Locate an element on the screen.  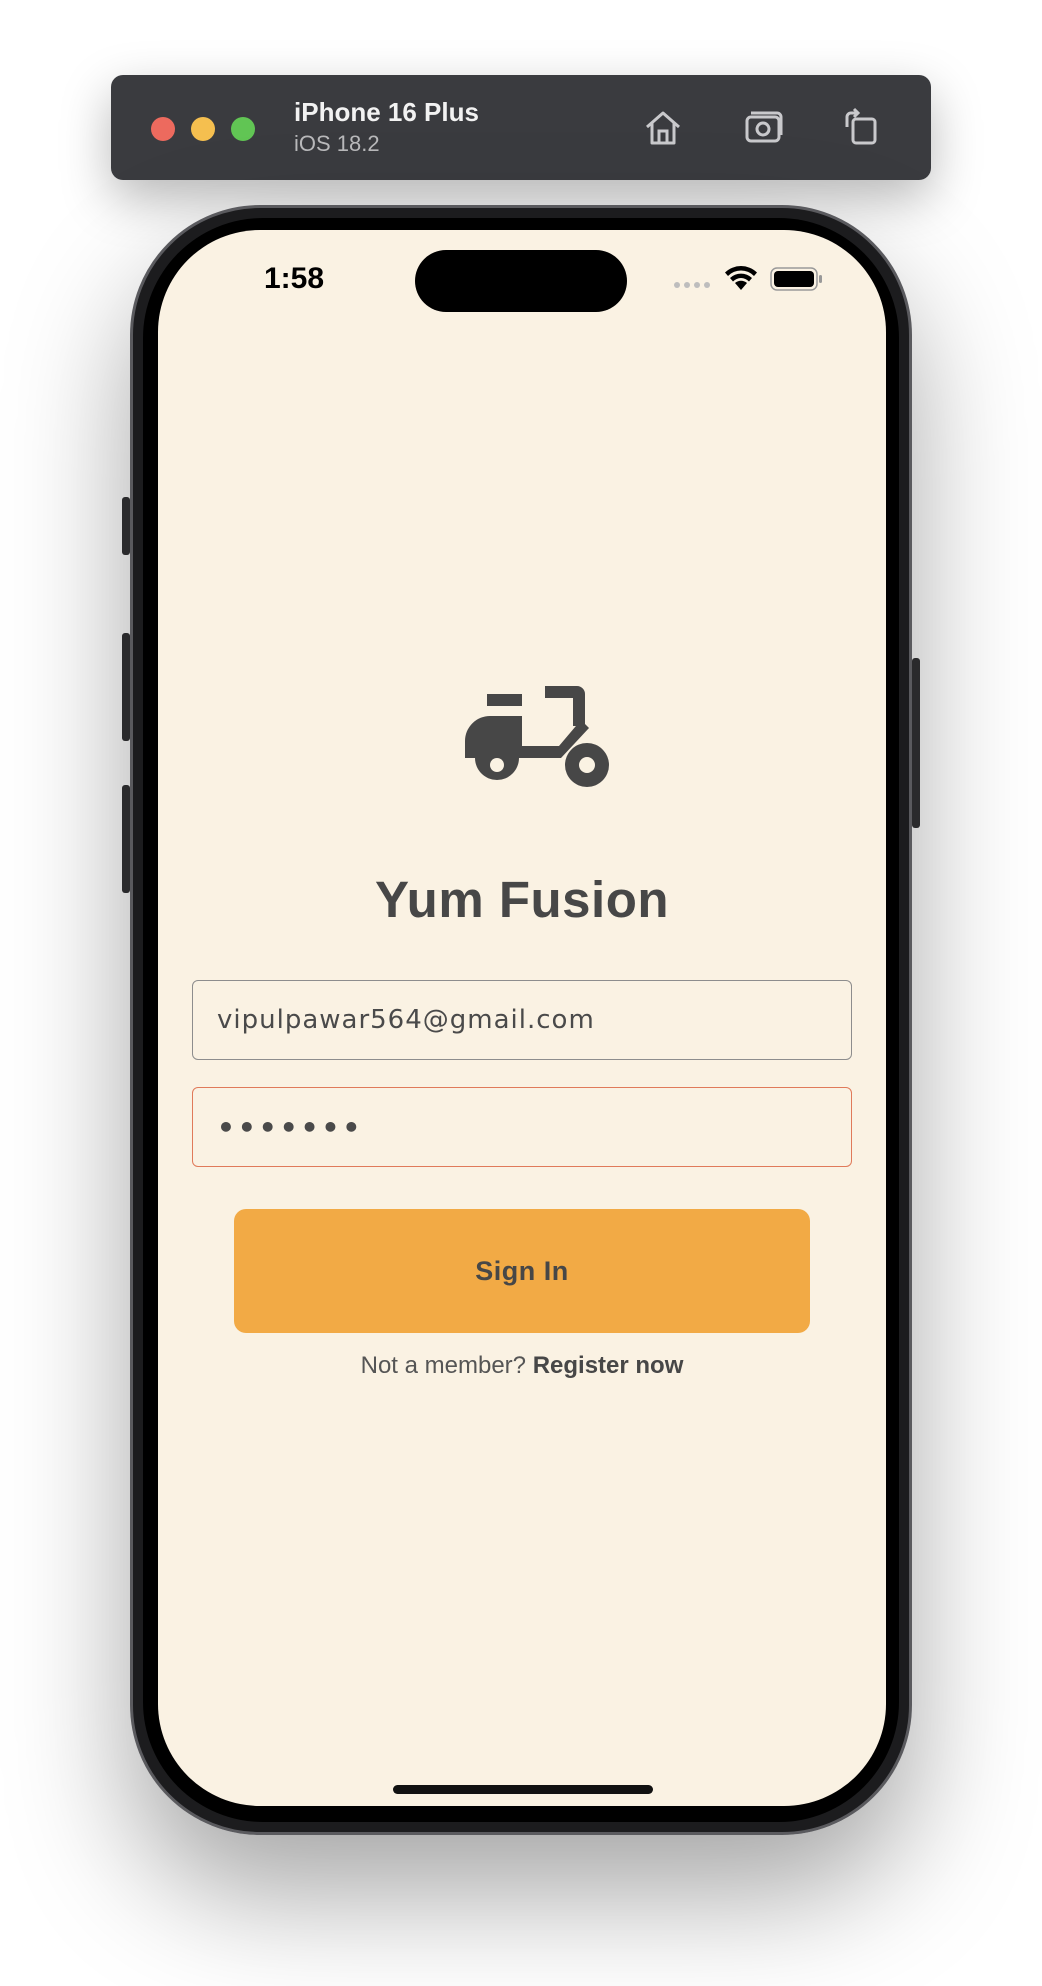
home-icon is located at coordinates (663, 128).